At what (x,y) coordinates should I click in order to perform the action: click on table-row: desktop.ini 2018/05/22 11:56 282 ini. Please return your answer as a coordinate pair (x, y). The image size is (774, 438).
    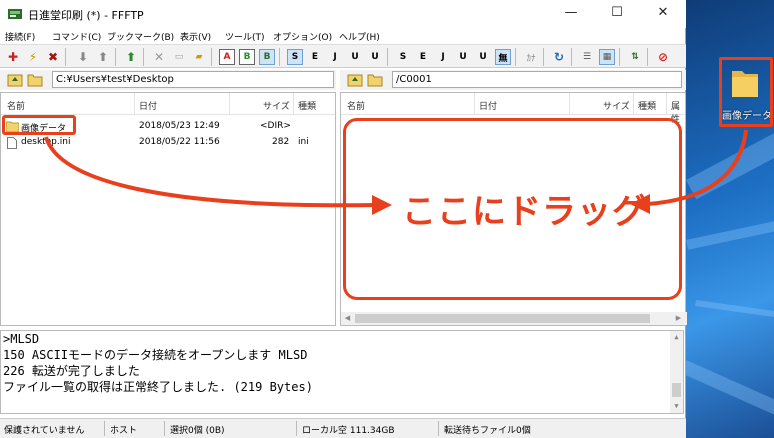
    Looking at the image, I should click on (168, 142).